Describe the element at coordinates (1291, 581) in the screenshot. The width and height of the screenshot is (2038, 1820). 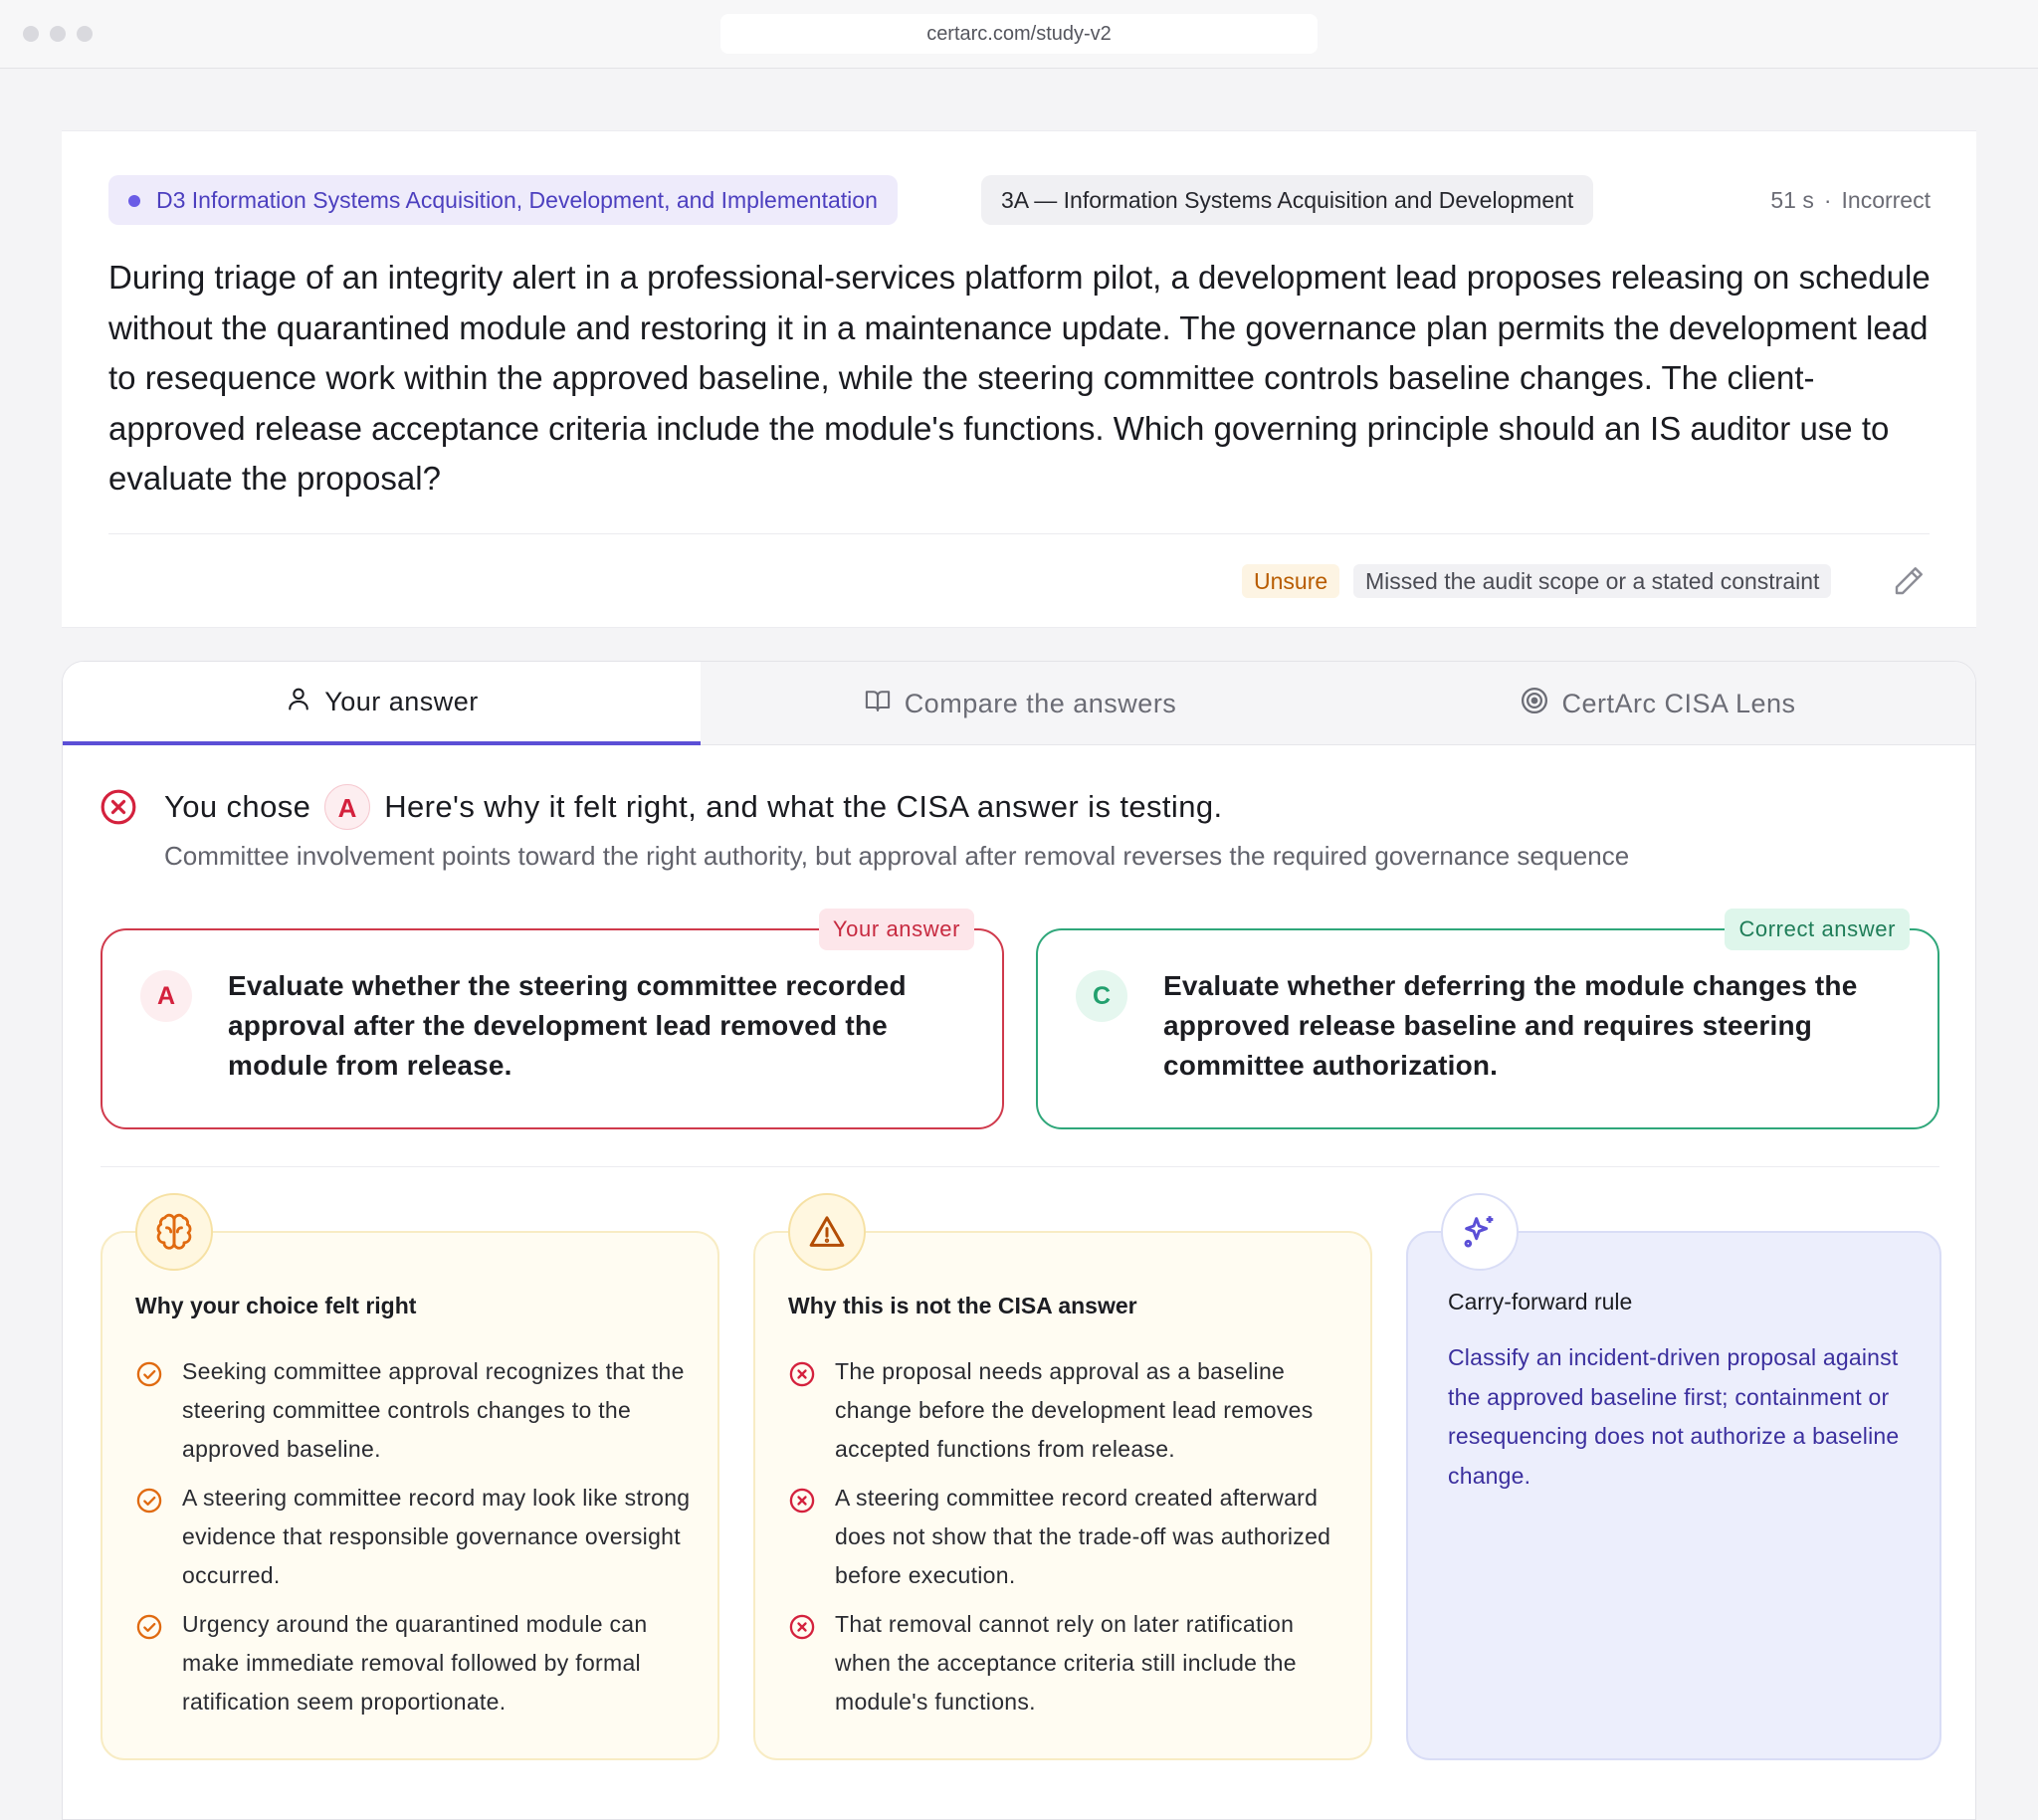
I see `confidence-chip: Unsure` at that location.